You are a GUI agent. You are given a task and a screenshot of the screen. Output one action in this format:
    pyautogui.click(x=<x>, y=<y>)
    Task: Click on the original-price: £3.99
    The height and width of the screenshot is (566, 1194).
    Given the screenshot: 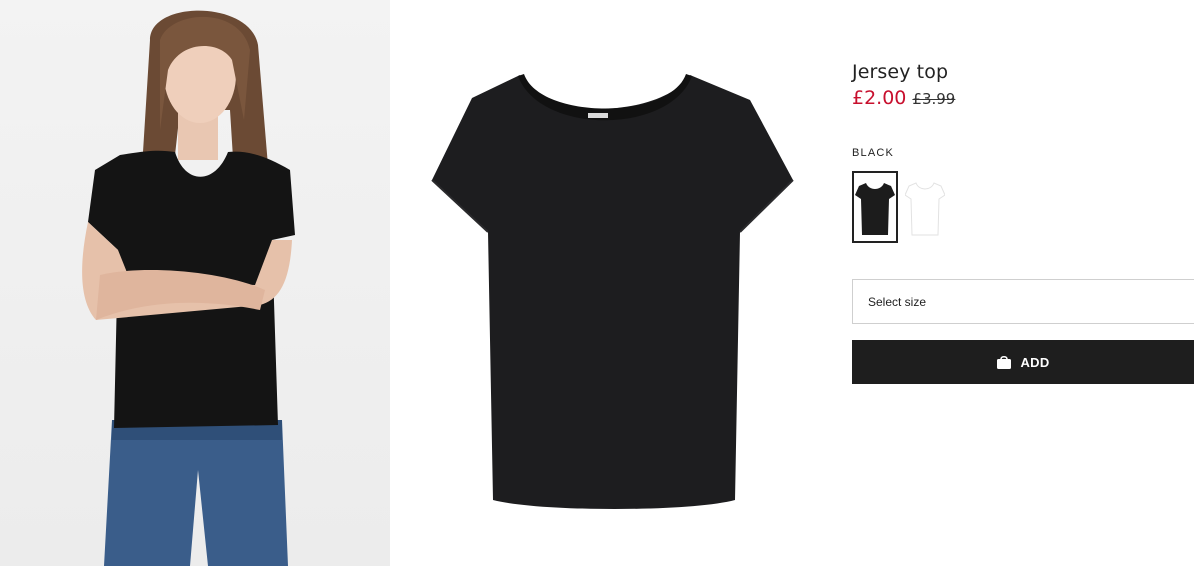 What is the action you would take?
    pyautogui.click(x=934, y=99)
    